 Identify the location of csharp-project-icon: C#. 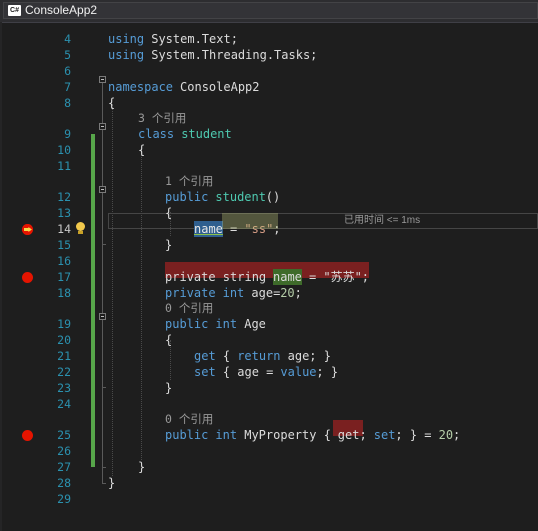
(14, 10).